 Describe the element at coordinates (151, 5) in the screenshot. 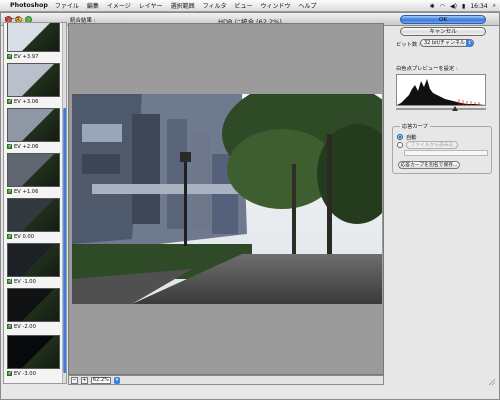

I see `menu-layer: レイヤー` at that location.